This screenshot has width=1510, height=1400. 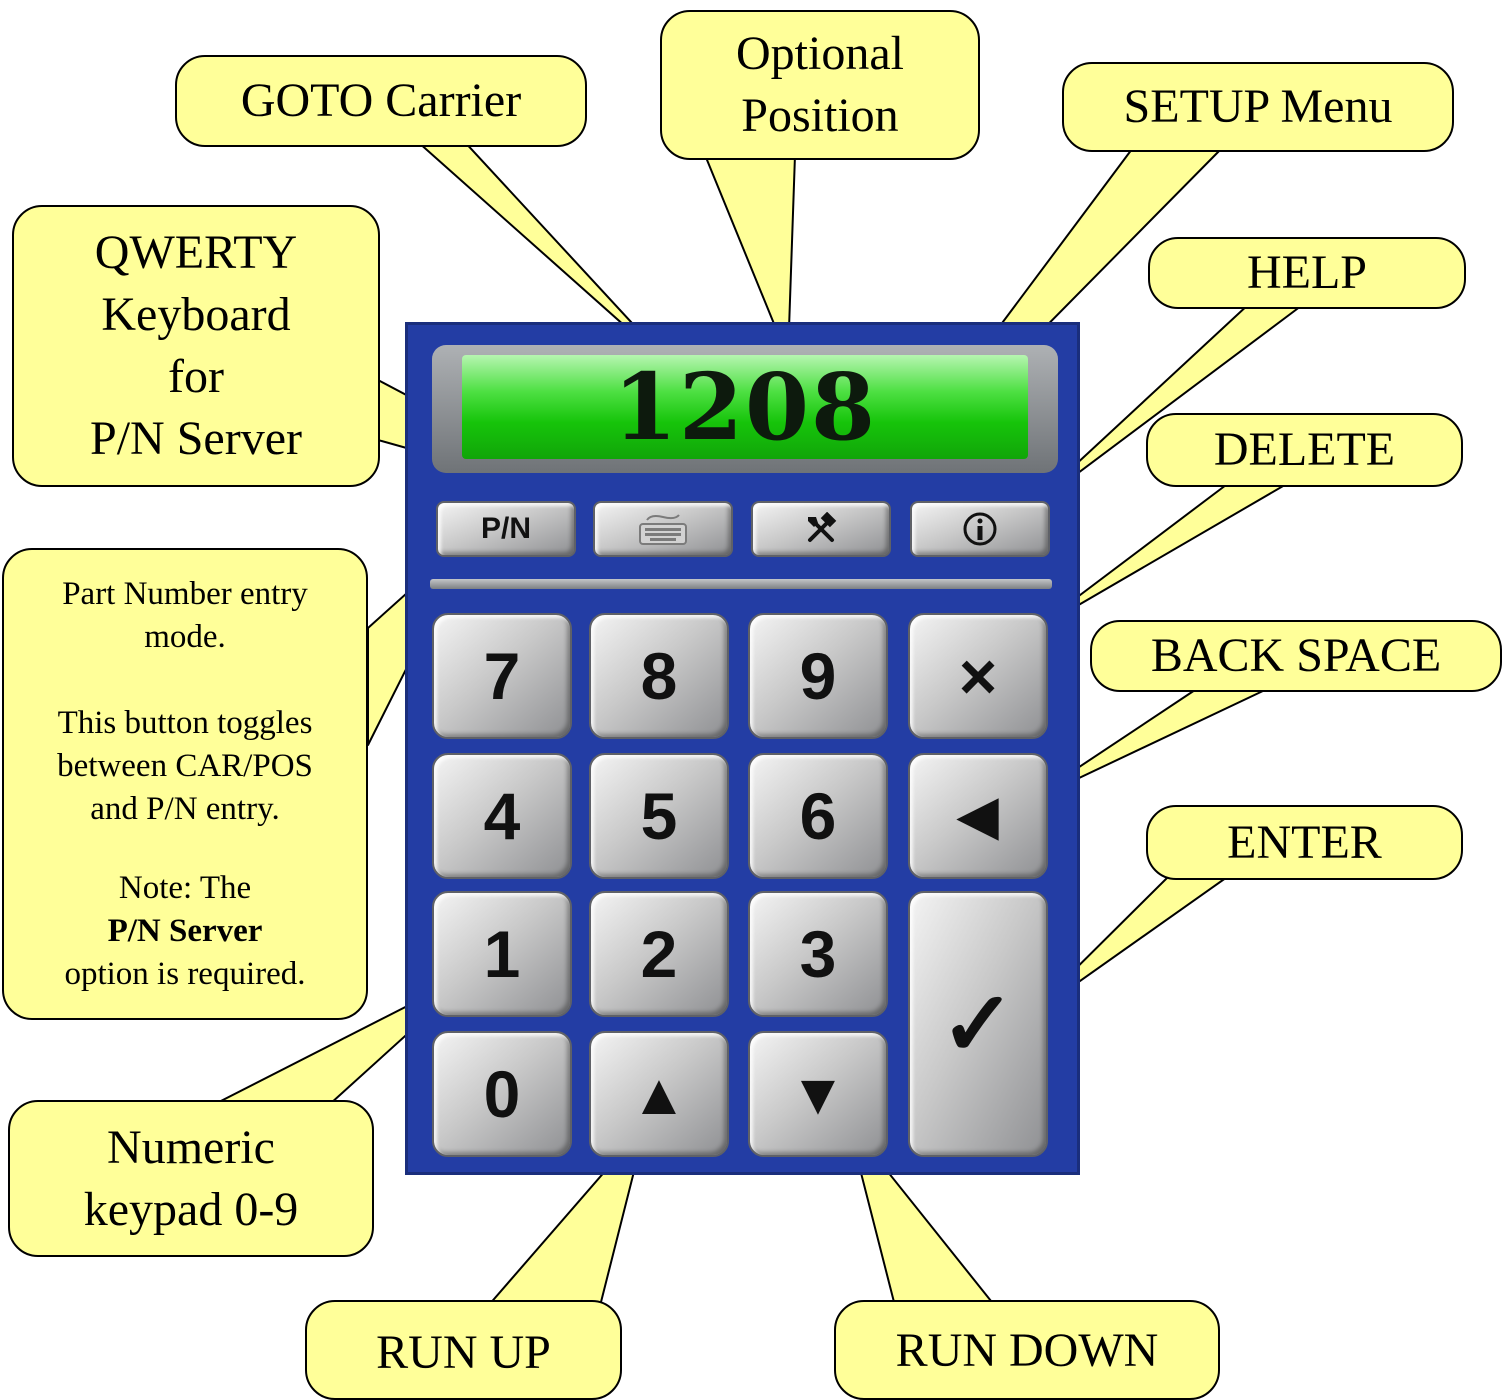 I want to click on numeric-line2: keypad 0-9, so click(x=191, y=1209).